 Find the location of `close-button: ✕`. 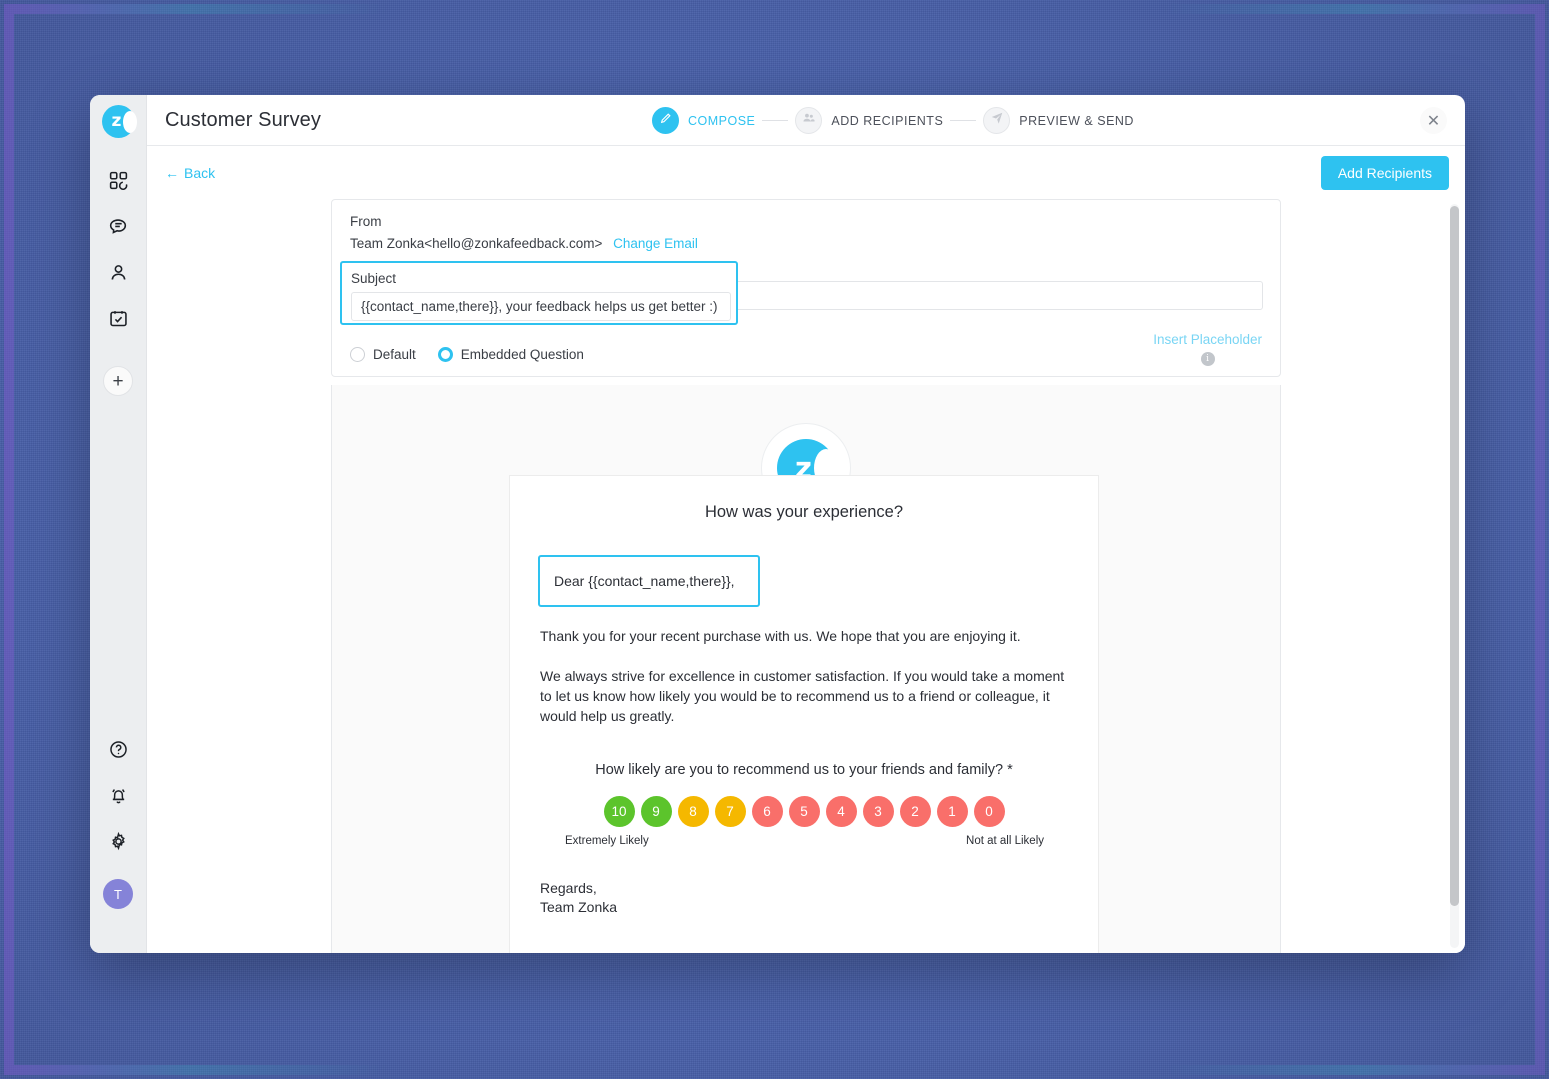

close-button: ✕ is located at coordinates (1433, 120).